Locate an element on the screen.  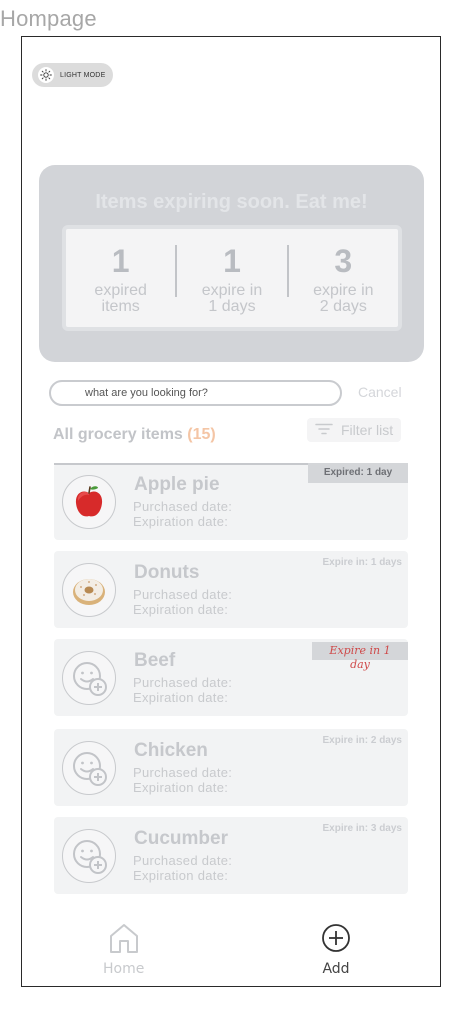
item-name: Chicken is located at coordinates (171, 750).